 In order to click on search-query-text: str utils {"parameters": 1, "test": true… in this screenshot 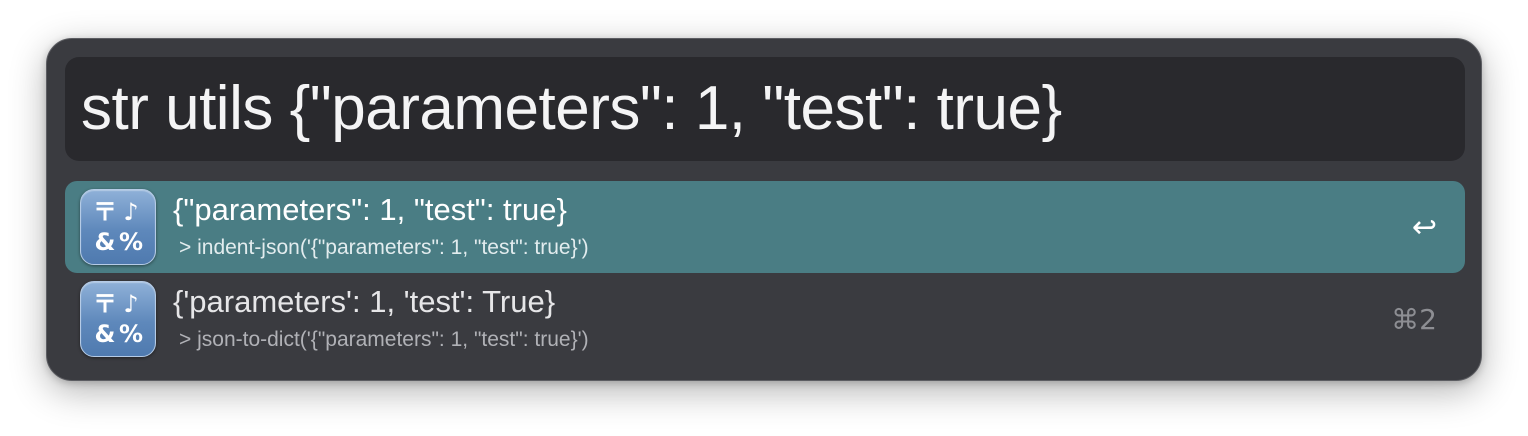, I will do `click(571, 109)`.